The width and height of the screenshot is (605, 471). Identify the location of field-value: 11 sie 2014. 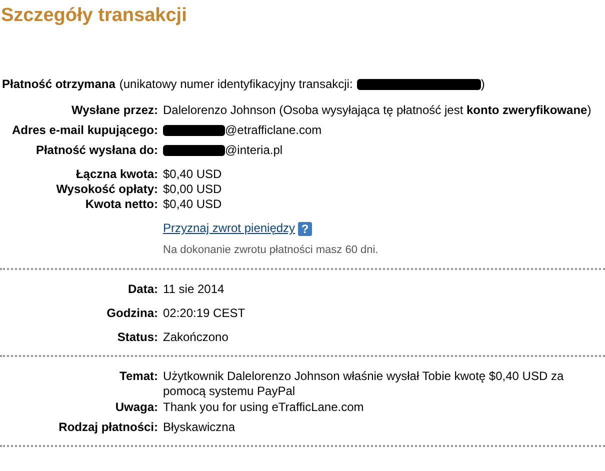
(193, 289).